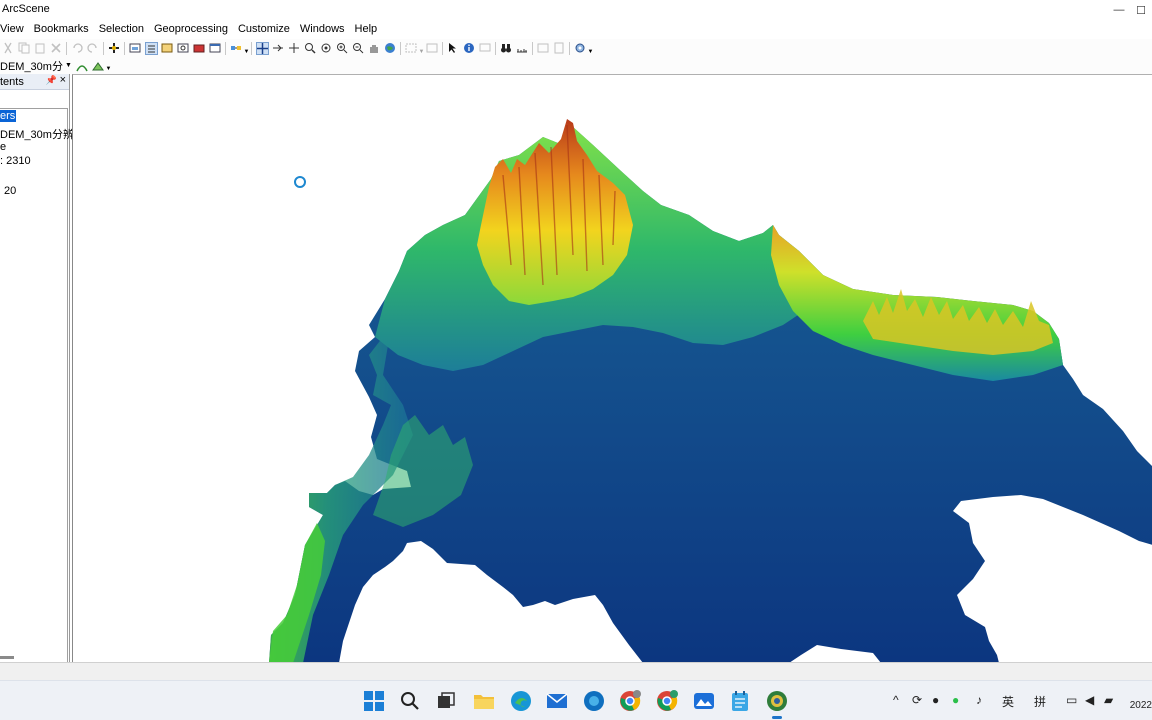 This screenshot has height=720, width=1152. What do you see at coordinates (342, 48) in the screenshot?
I see `zoom-in-icon` at bounding box center [342, 48].